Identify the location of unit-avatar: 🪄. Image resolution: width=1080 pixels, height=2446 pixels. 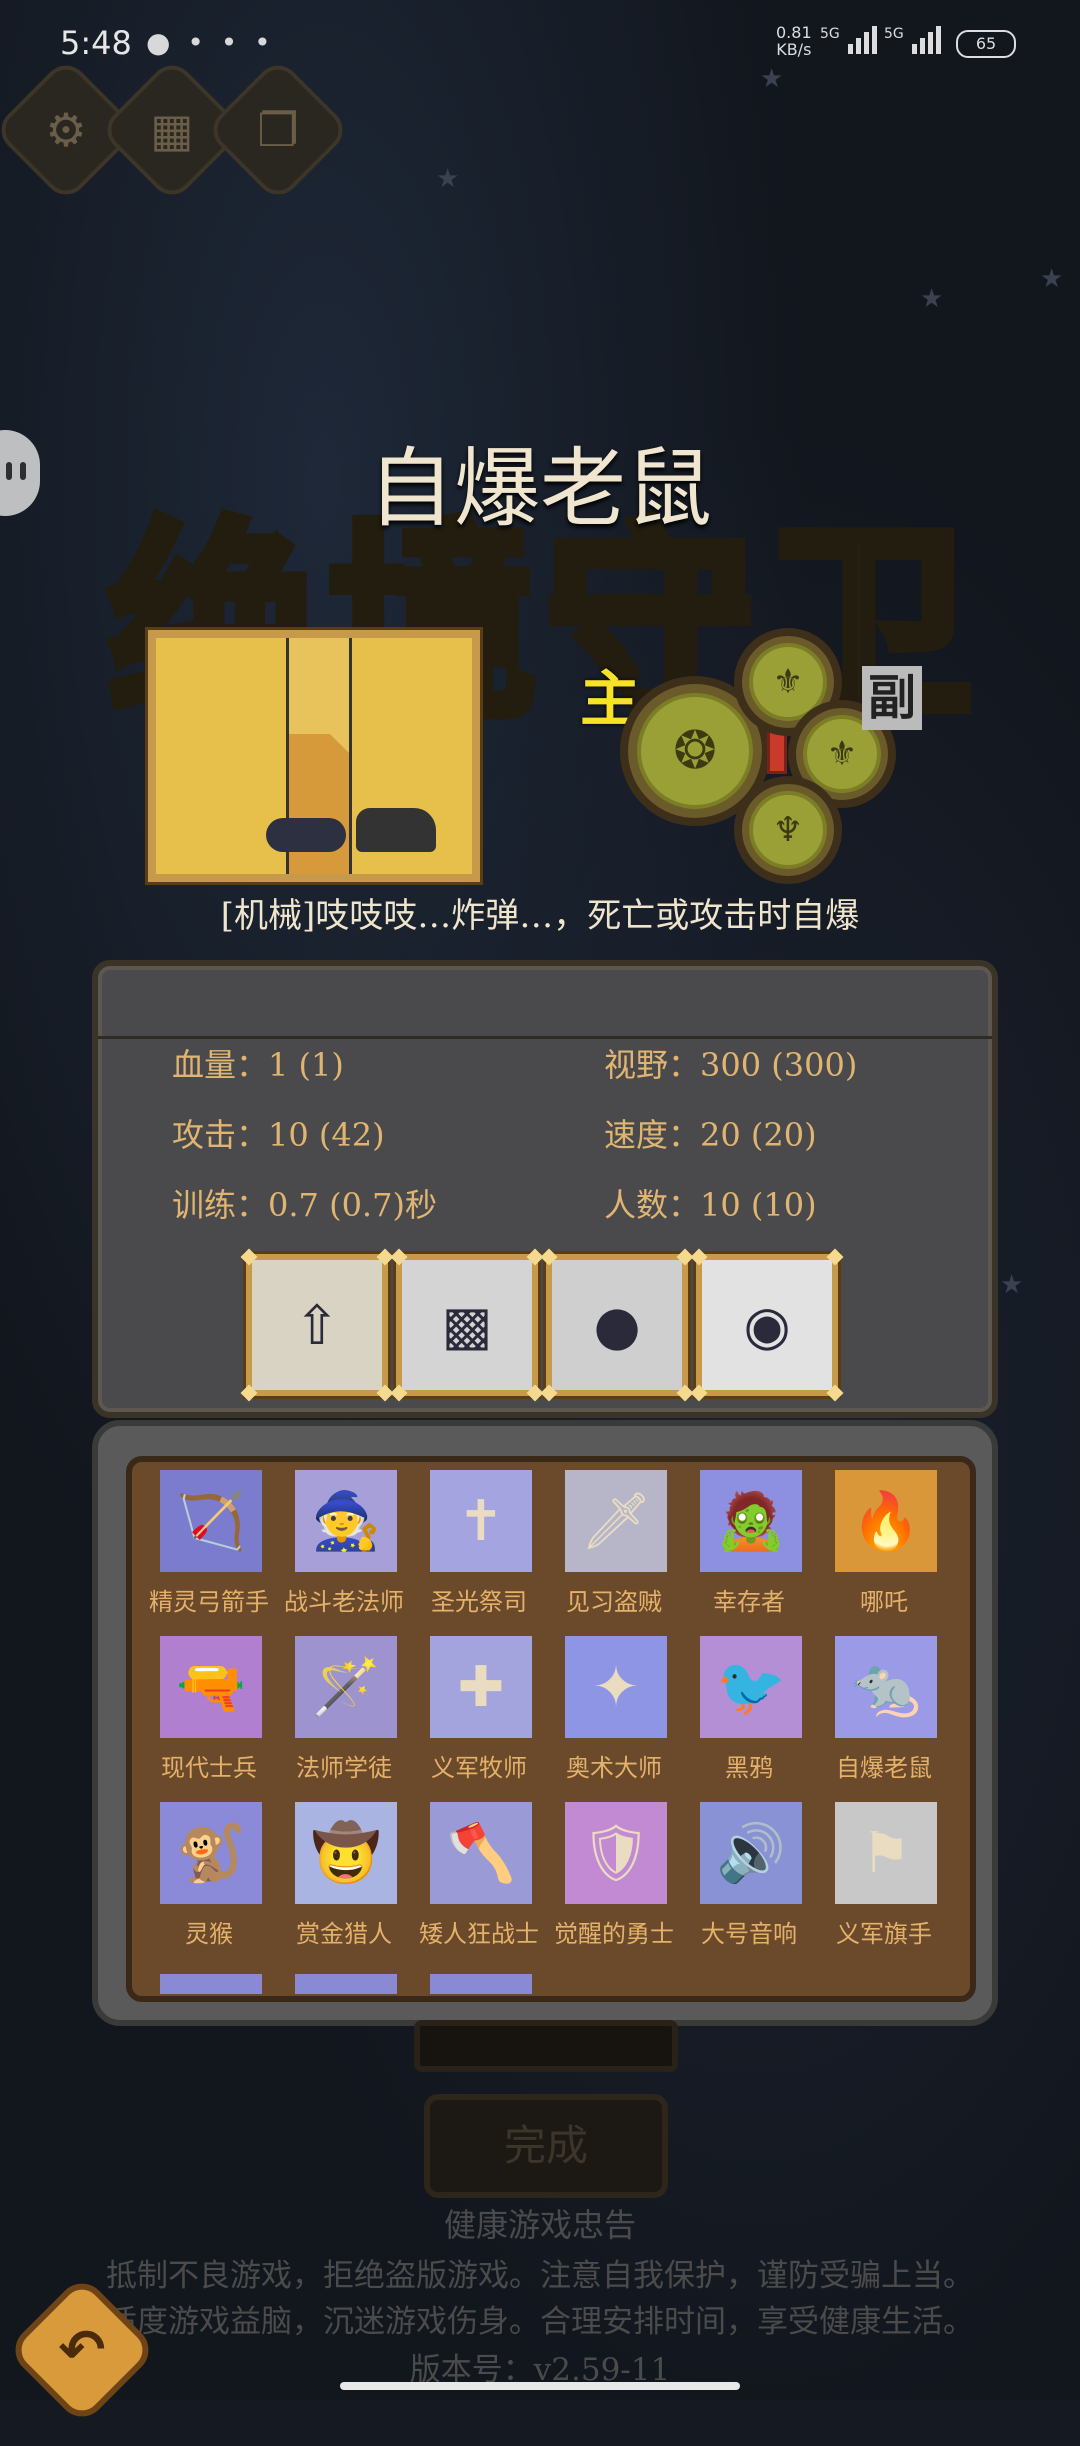
(346, 1687).